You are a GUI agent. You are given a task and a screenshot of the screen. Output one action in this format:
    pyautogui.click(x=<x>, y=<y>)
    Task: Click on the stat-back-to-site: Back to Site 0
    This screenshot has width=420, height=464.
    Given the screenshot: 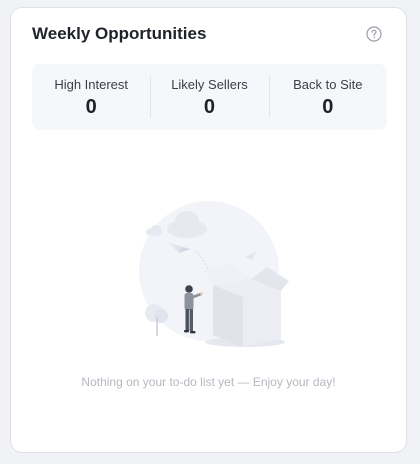 What is the action you would take?
    pyautogui.click(x=327, y=97)
    